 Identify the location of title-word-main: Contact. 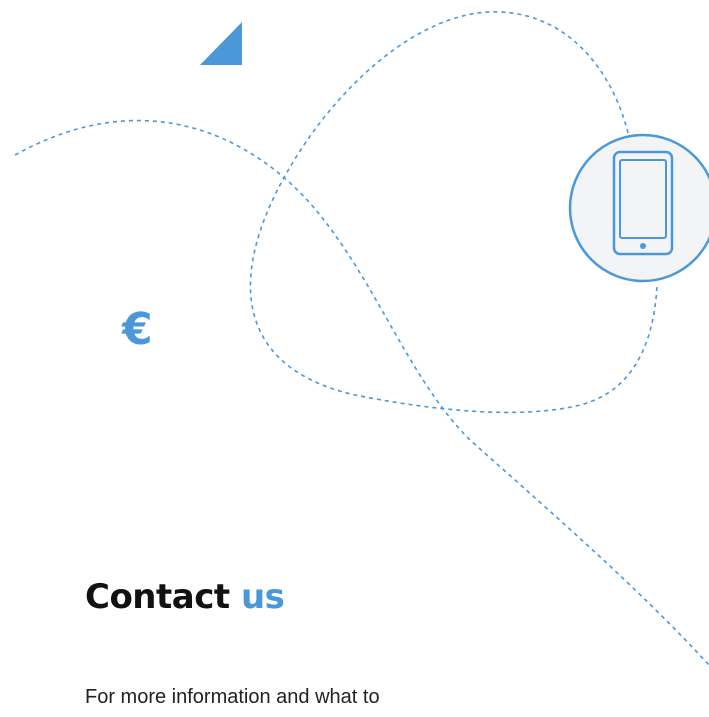
(157, 597).